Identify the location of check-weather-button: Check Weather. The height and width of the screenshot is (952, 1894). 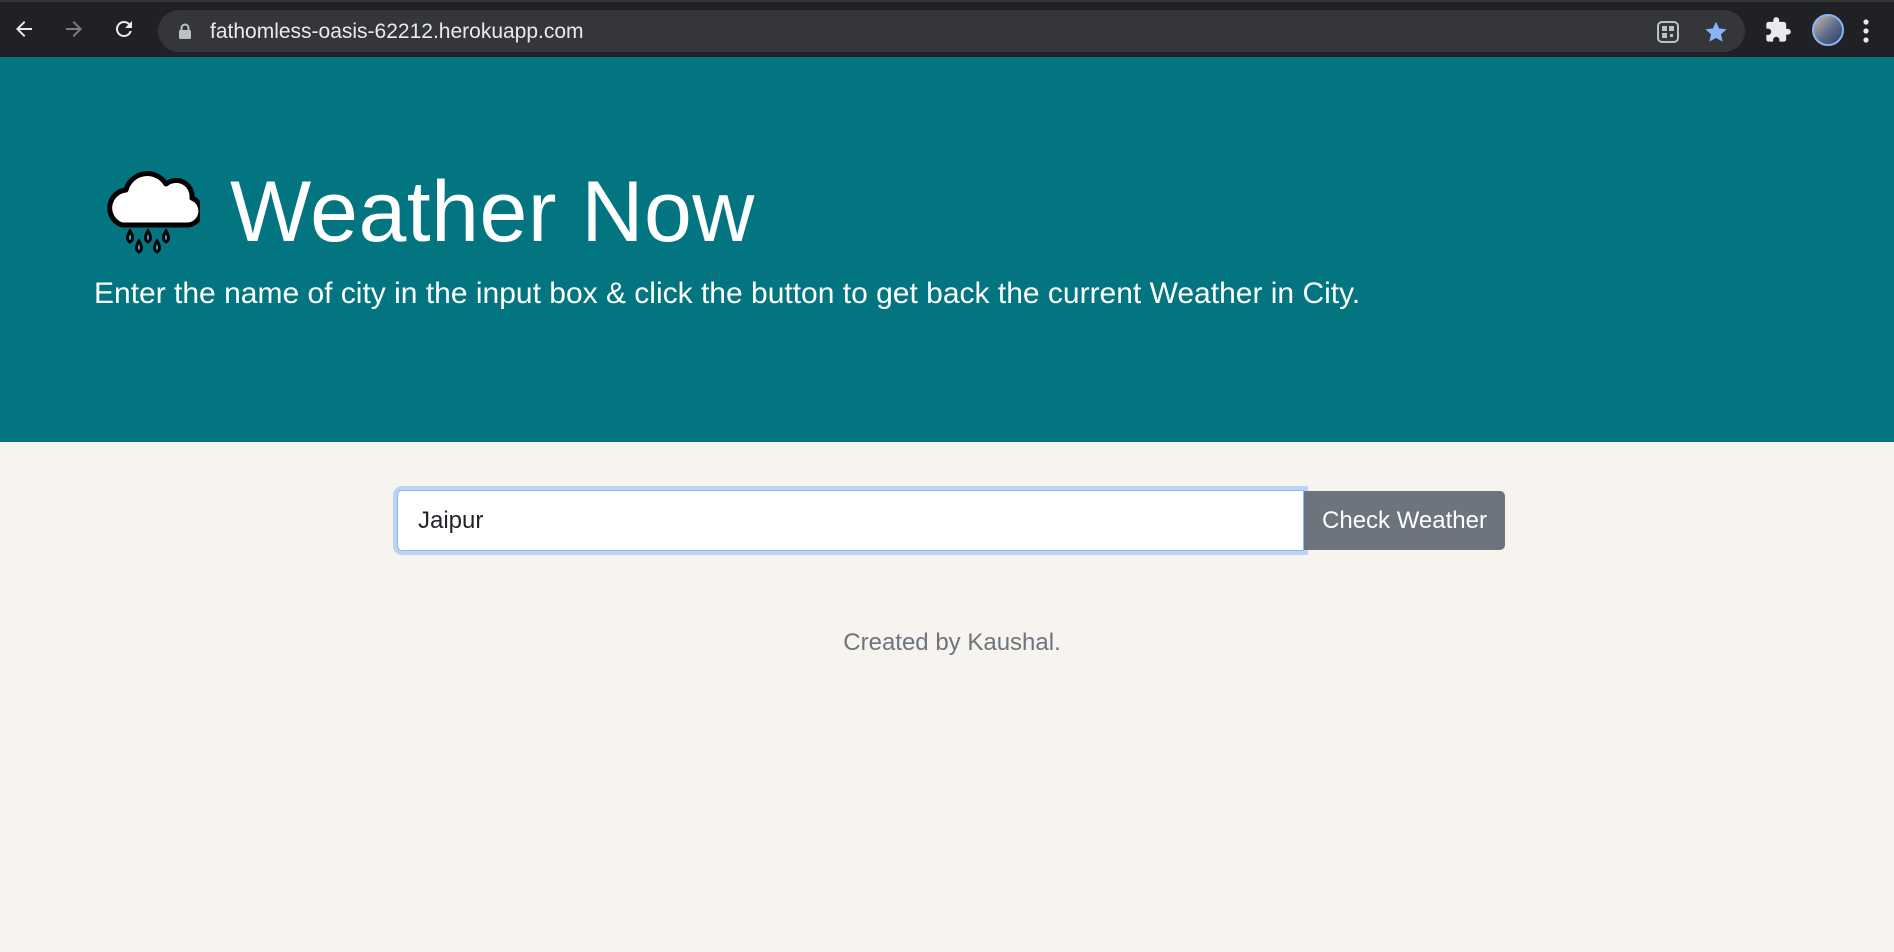
(1404, 520).